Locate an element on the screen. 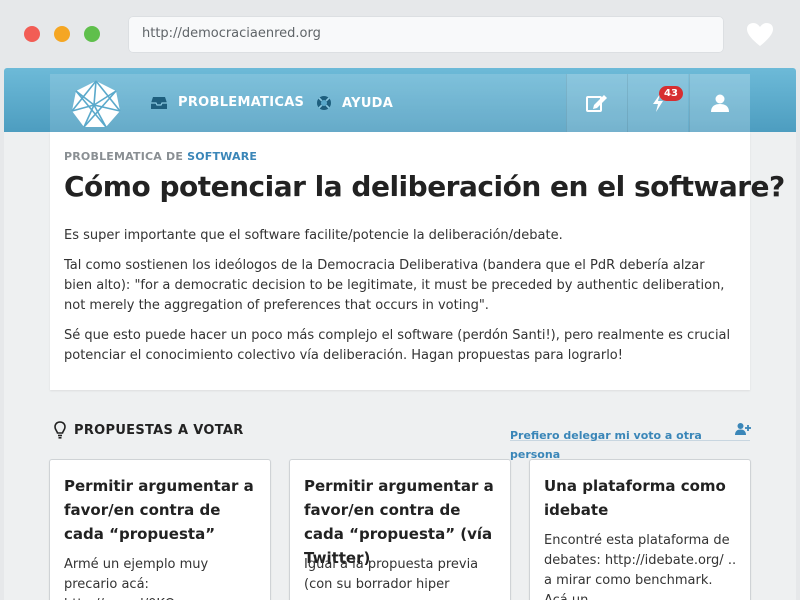 This screenshot has width=800, height=600. maximize-window-button is located at coordinates (92, 34).